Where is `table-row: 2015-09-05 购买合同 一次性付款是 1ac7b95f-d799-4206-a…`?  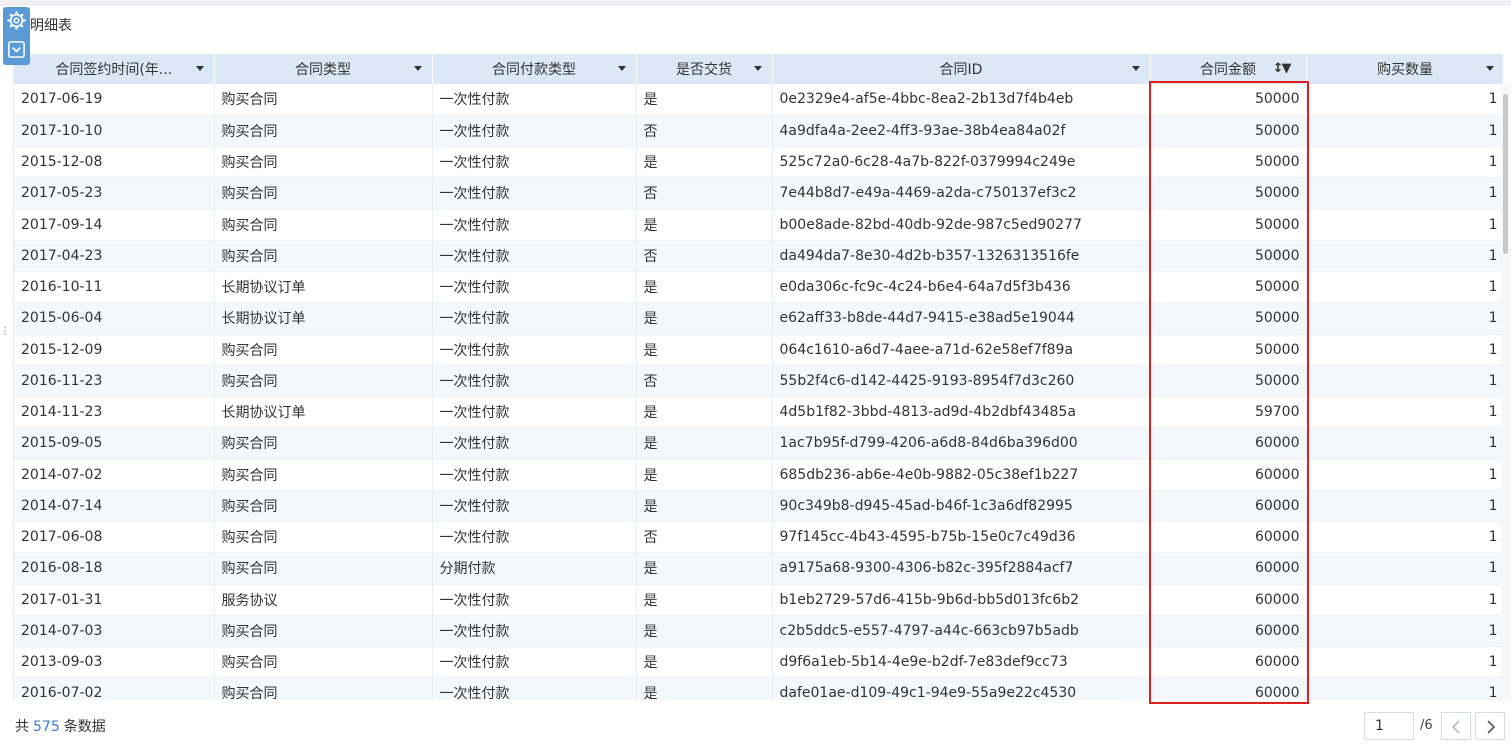 table-row: 2015-09-05 购买合同 一次性付款是 1ac7b95f-d799-4206-a… is located at coordinates (758, 443).